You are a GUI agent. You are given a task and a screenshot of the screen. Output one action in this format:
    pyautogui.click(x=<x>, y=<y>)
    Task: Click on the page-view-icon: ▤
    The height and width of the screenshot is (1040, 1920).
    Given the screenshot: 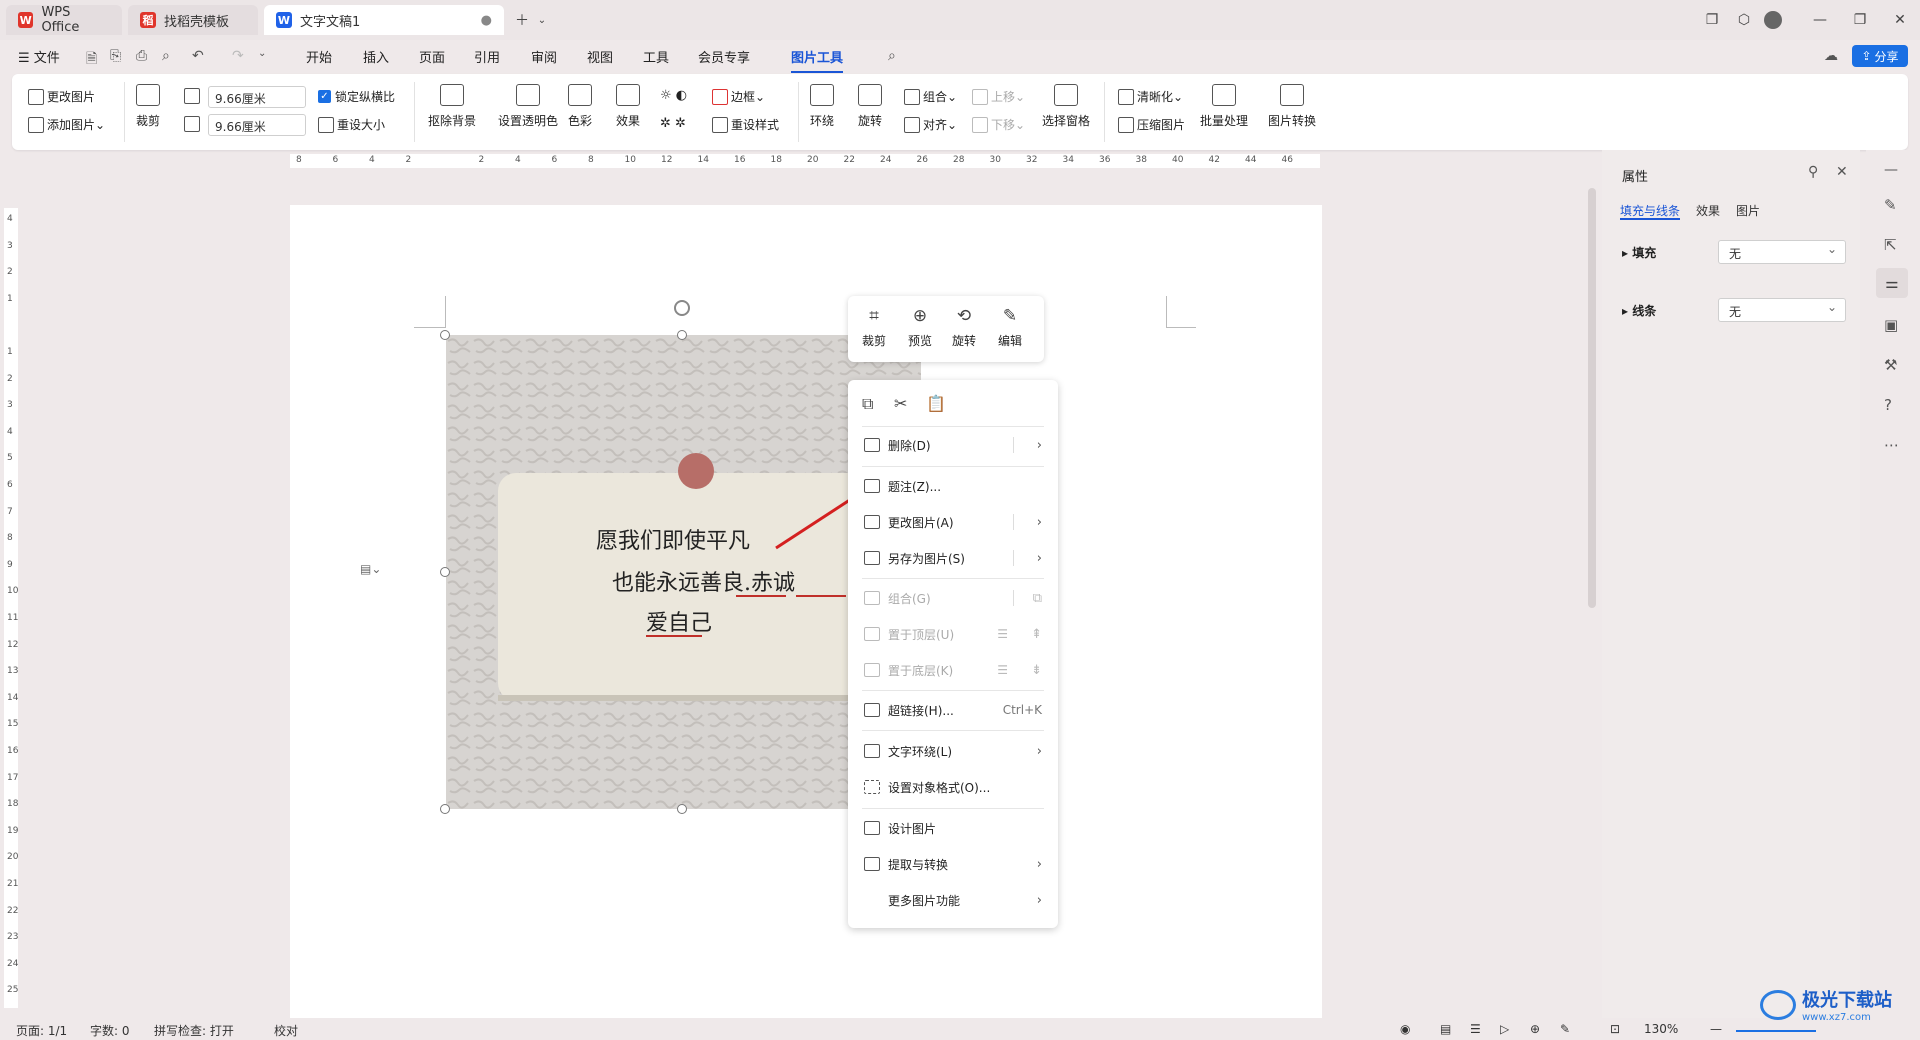 What is the action you would take?
    pyautogui.click(x=1445, y=1029)
    